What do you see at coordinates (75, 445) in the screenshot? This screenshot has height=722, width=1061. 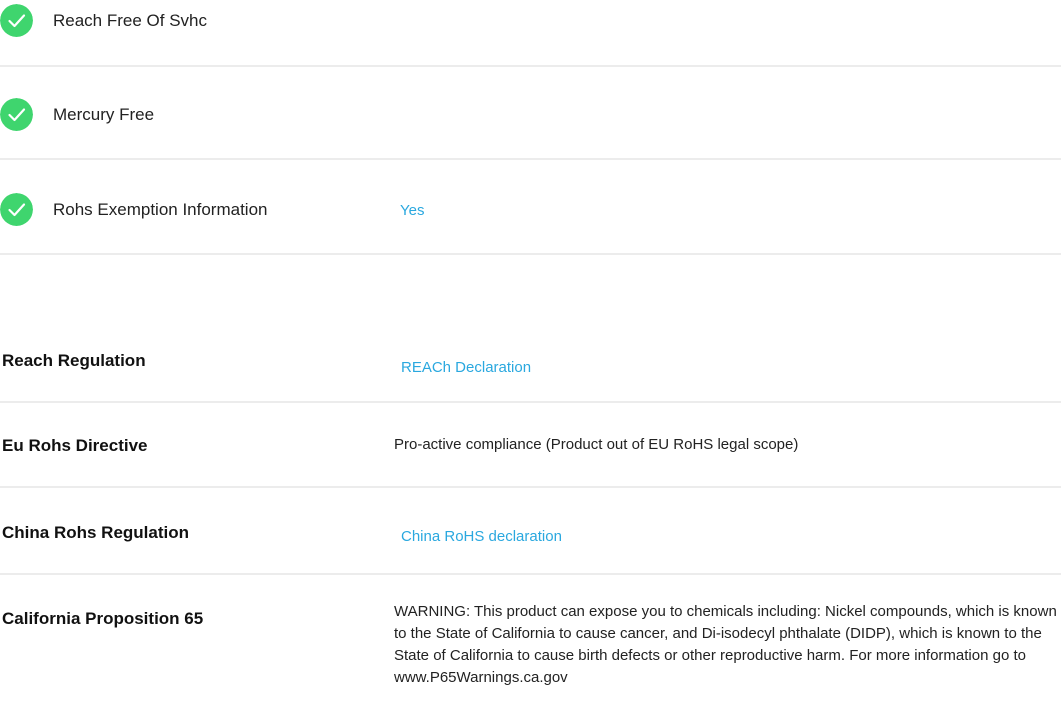 I see `regulation-label-eu-rohs: Eu Rohs Directive` at bounding box center [75, 445].